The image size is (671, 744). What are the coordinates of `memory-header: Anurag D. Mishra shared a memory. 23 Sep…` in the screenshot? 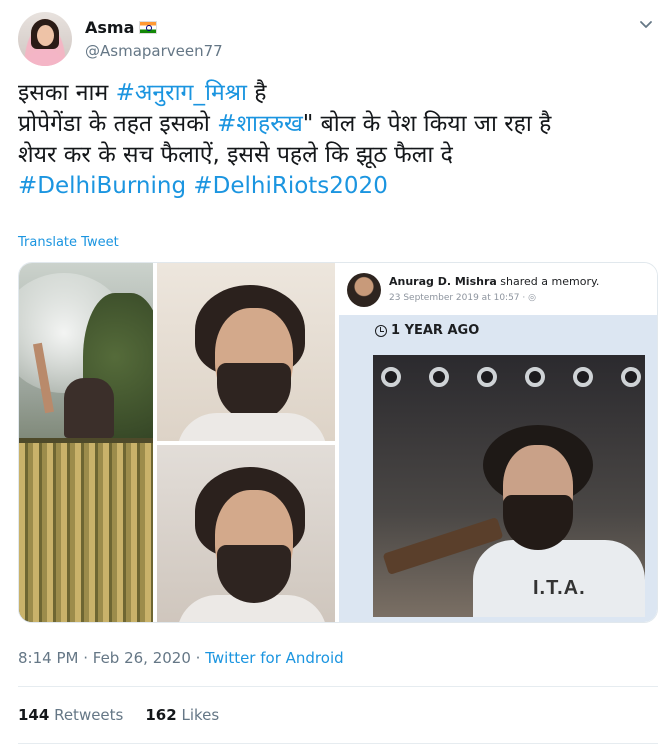 It's located at (499, 292).